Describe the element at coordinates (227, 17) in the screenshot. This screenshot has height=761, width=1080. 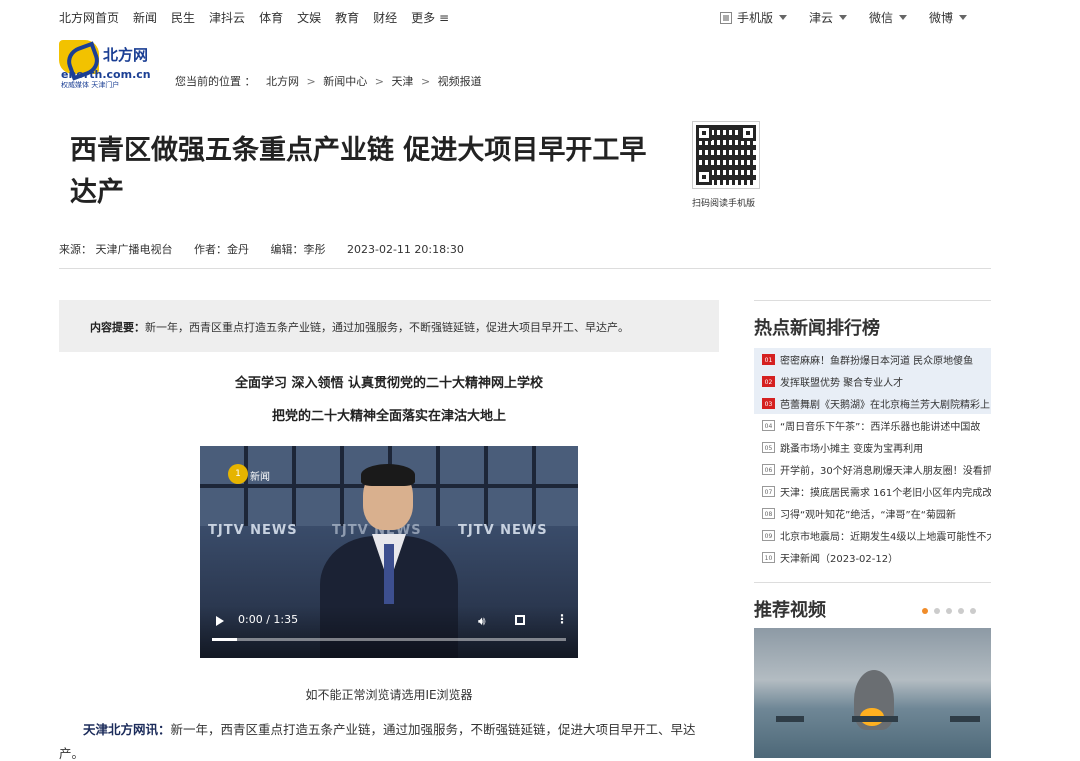
I see `top-nav-link: 津抖云` at that location.